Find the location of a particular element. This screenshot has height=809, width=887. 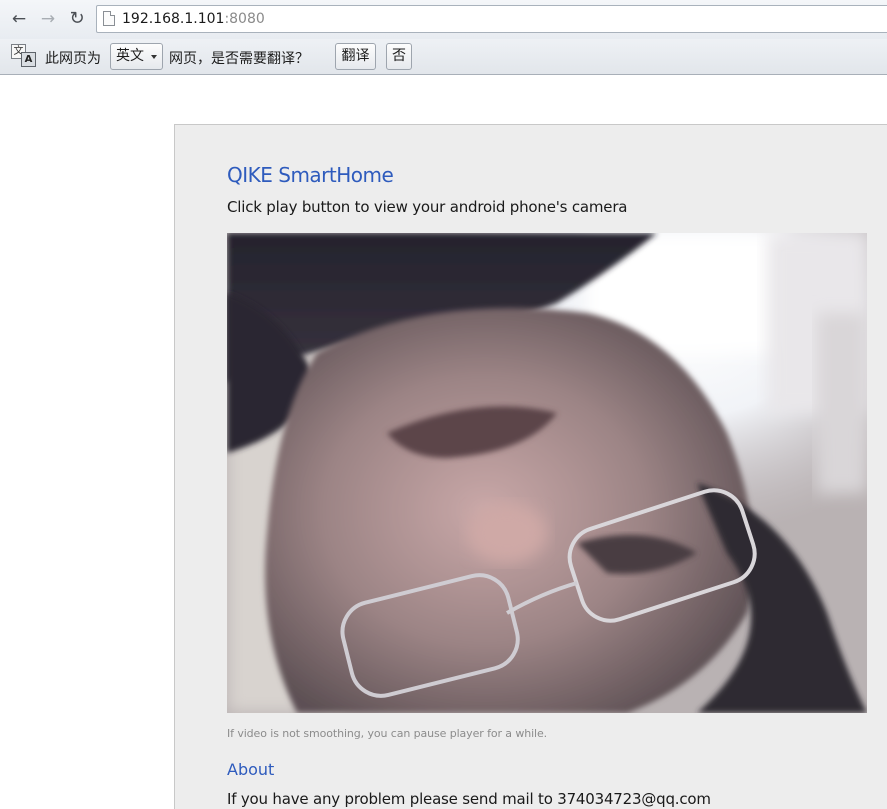

forward-icon: → is located at coordinates (48, 19).